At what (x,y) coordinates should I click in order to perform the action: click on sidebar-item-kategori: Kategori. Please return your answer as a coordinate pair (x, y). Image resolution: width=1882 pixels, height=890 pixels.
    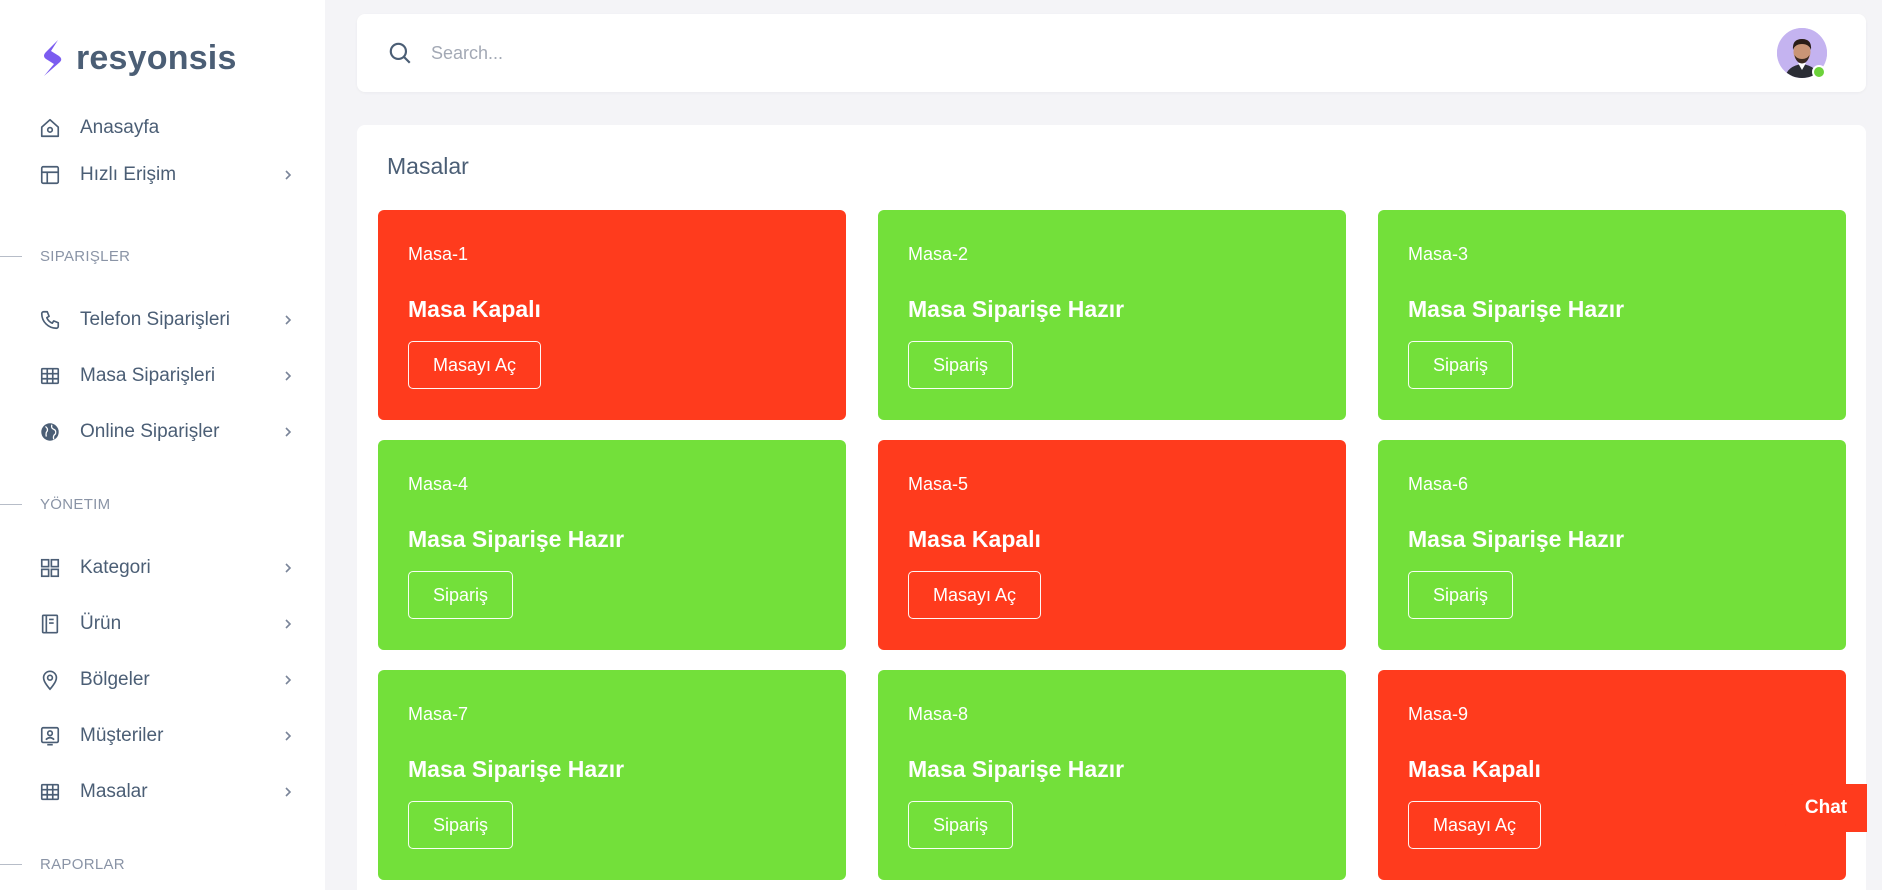
    Looking at the image, I should click on (167, 568).